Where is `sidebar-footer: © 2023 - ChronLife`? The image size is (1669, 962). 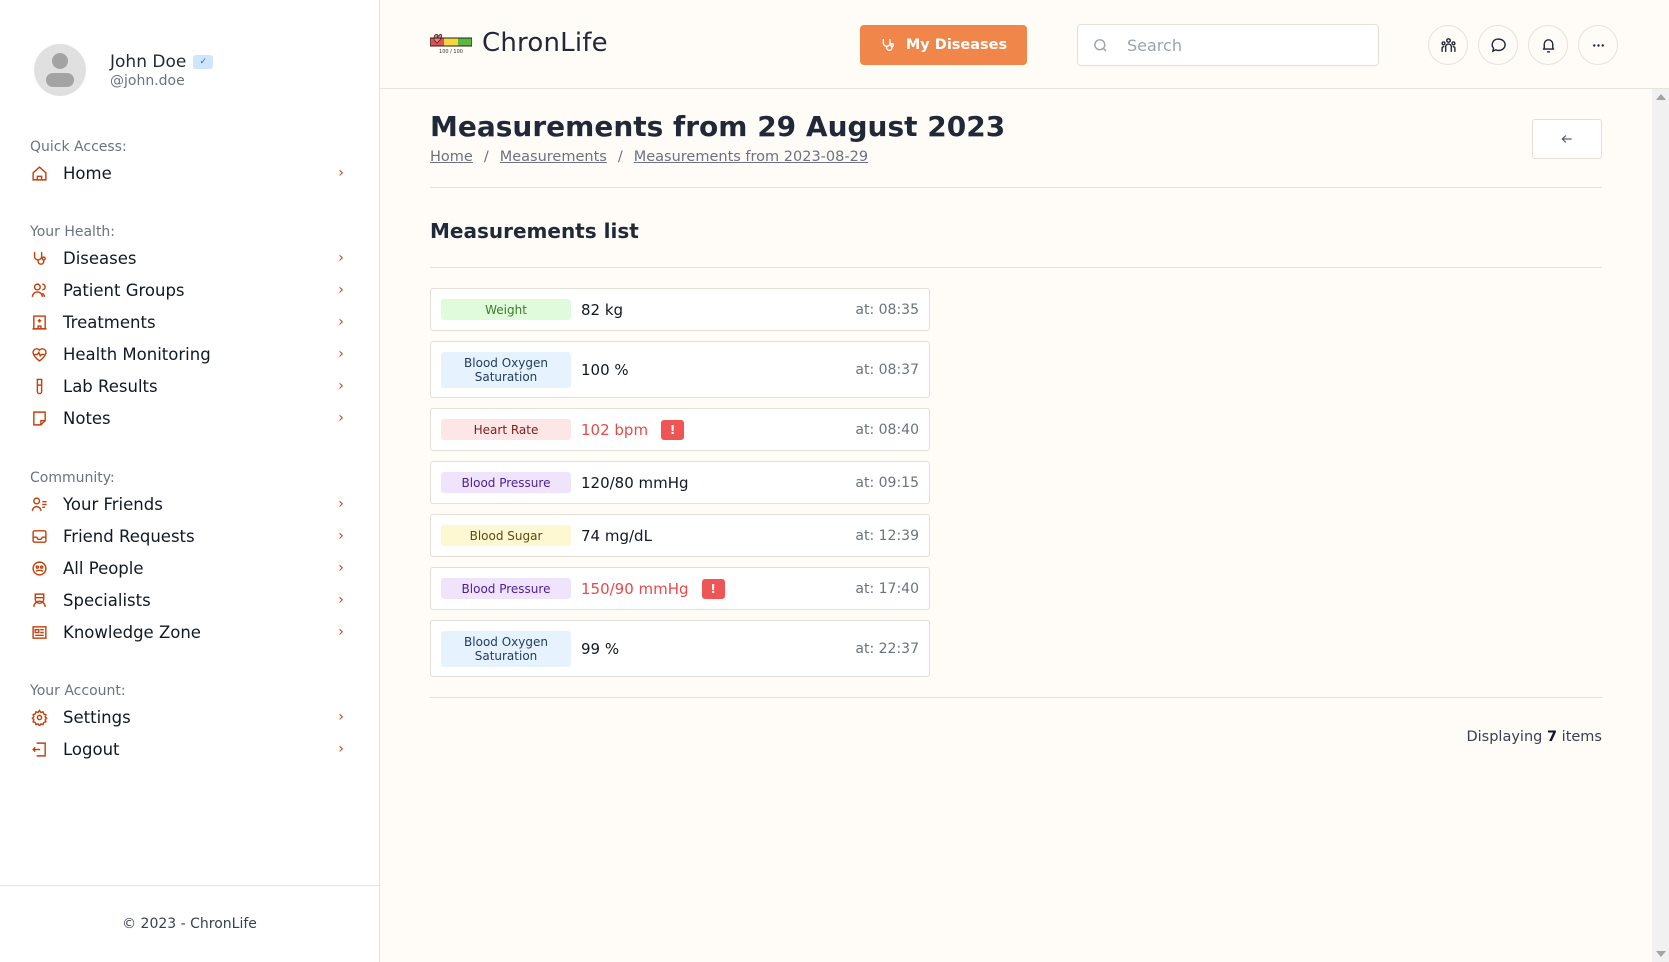 sidebar-footer: © 2023 - ChronLife is located at coordinates (189, 923).